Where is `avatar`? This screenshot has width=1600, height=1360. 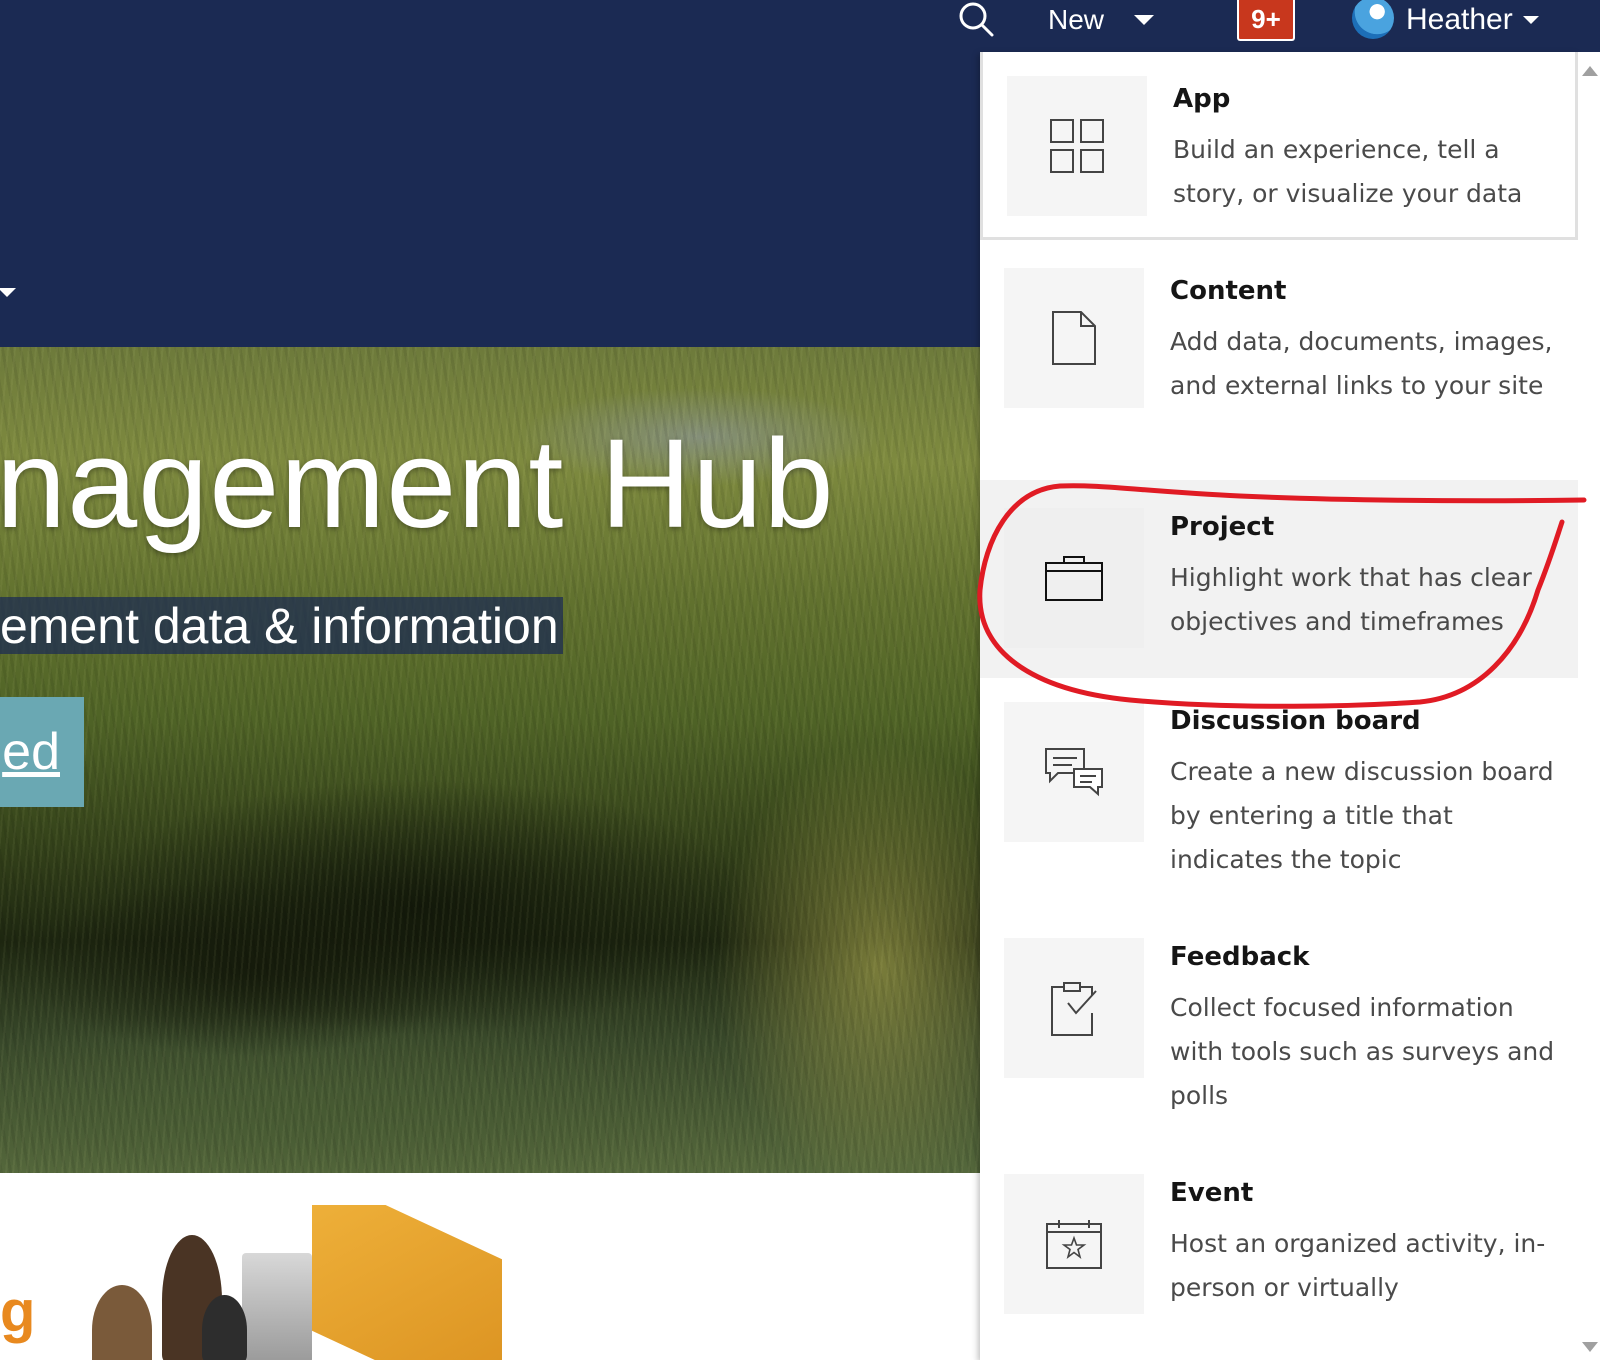 avatar is located at coordinates (1373, 19).